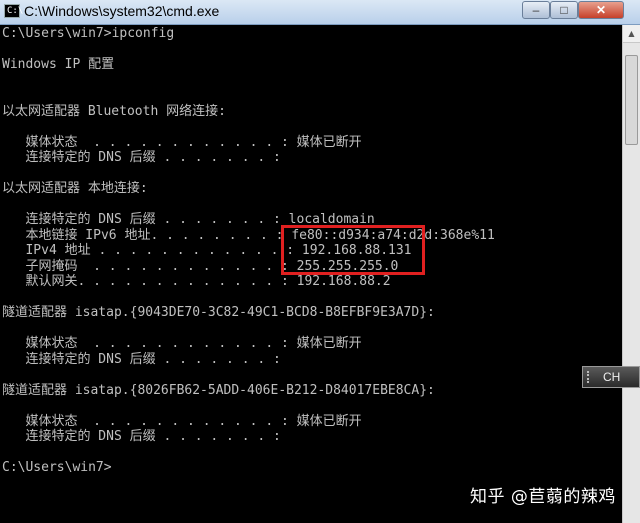 Image resolution: width=640 pixels, height=523 pixels. Describe the element at coordinates (543, 497) in the screenshot. I see `watermark: 知乎 @苣蒻的辣鸡` at that location.